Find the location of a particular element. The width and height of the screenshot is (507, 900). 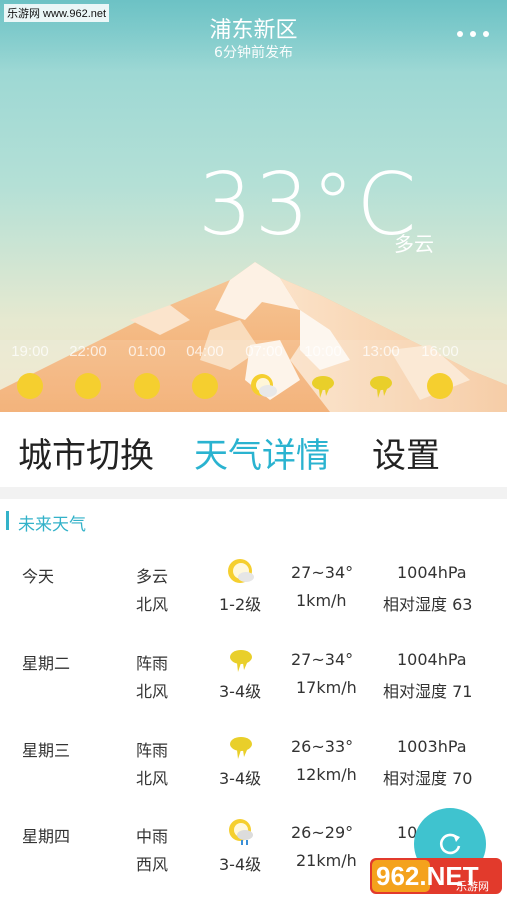

tab-city-switch: 城市切换 is located at coordinates (86, 452).